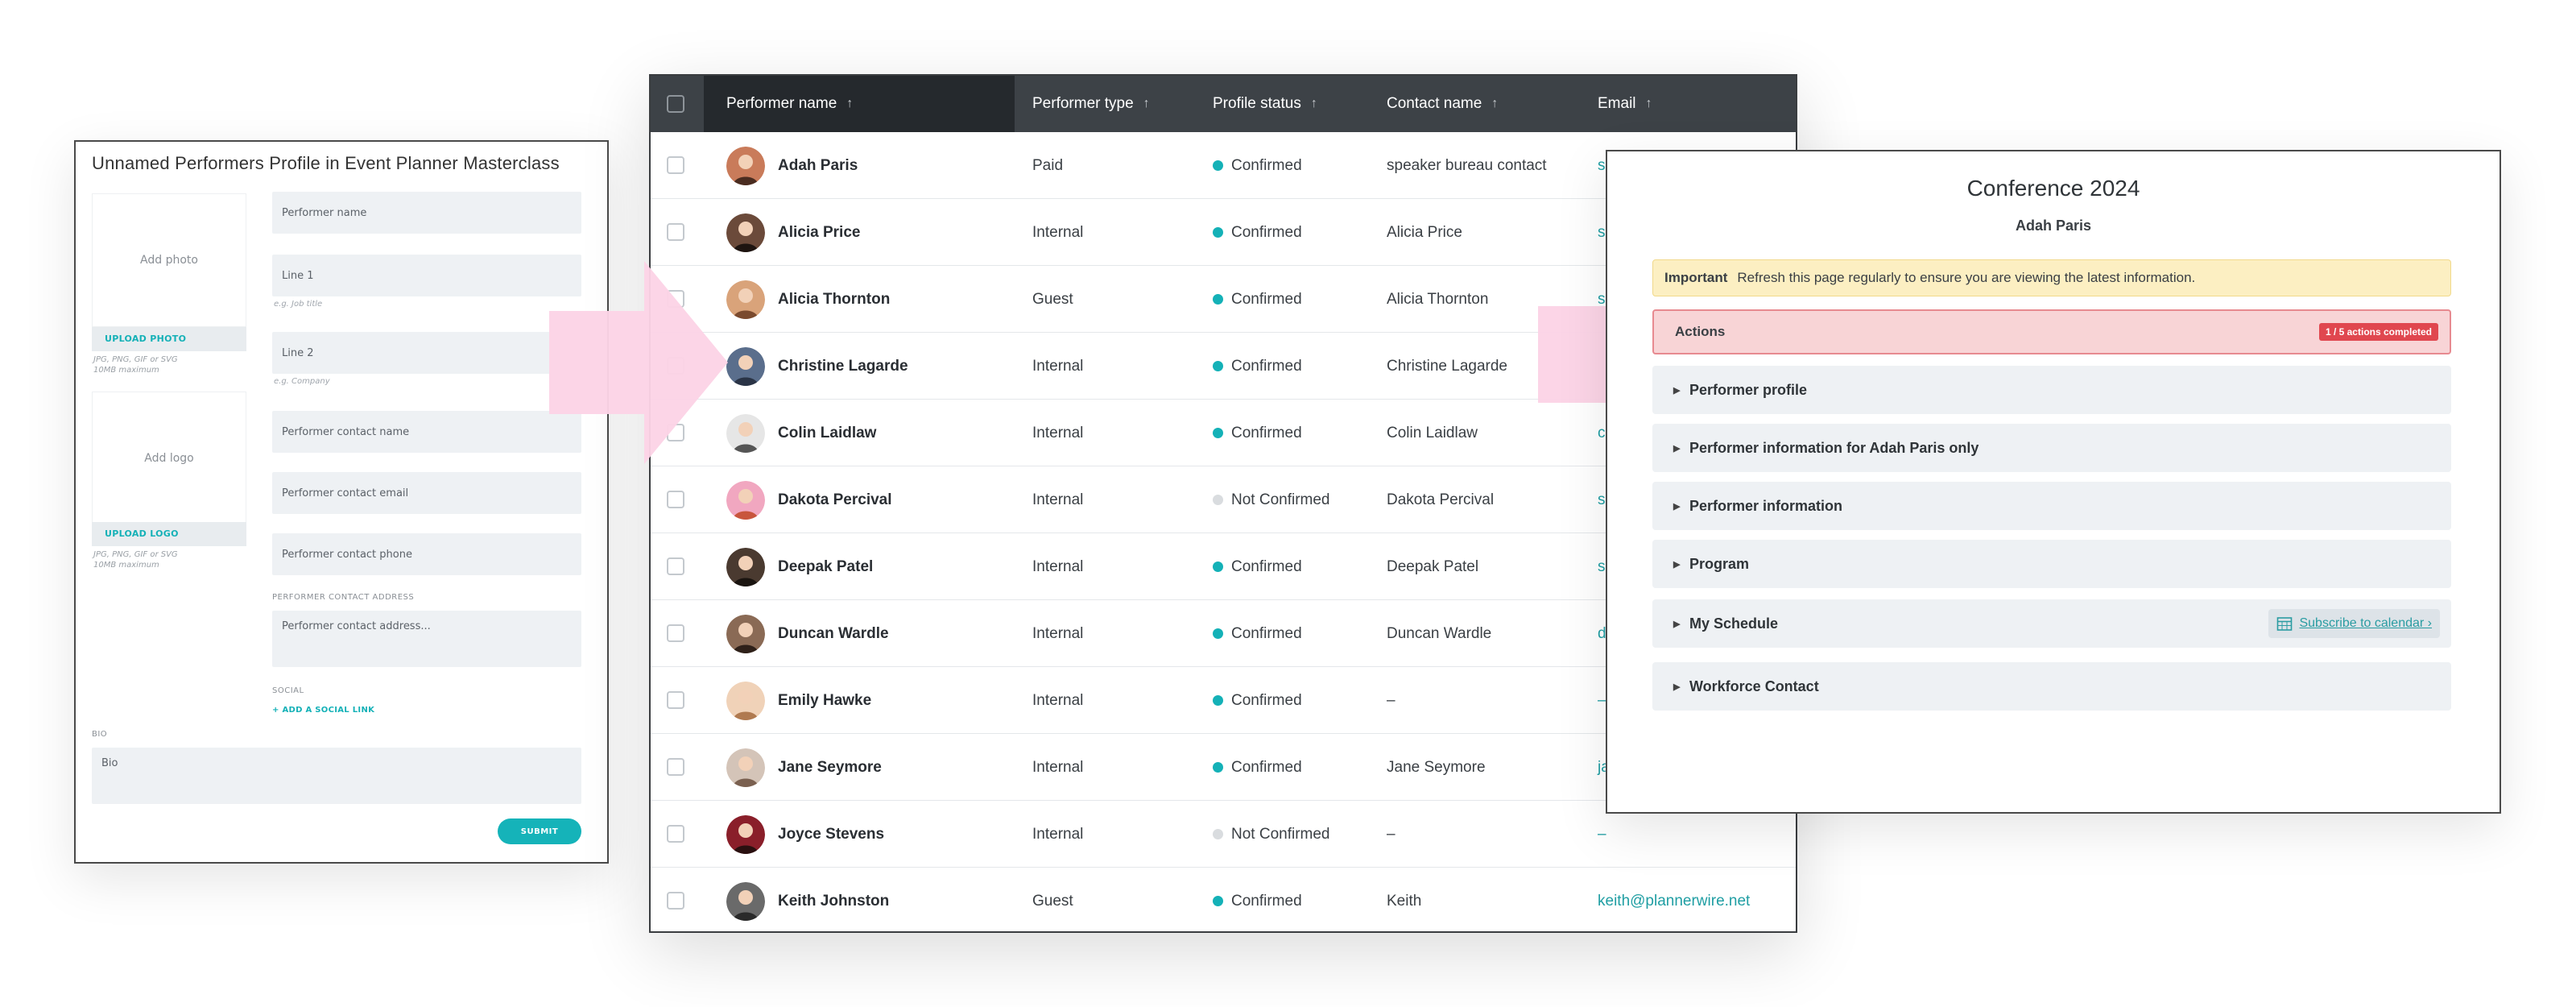 Image resolution: width=2576 pixels, height=1007 pixels. Describe the element at coordinates (826, 566) in the screenshot. I see `performer-name: Deepak Patel` at that location.